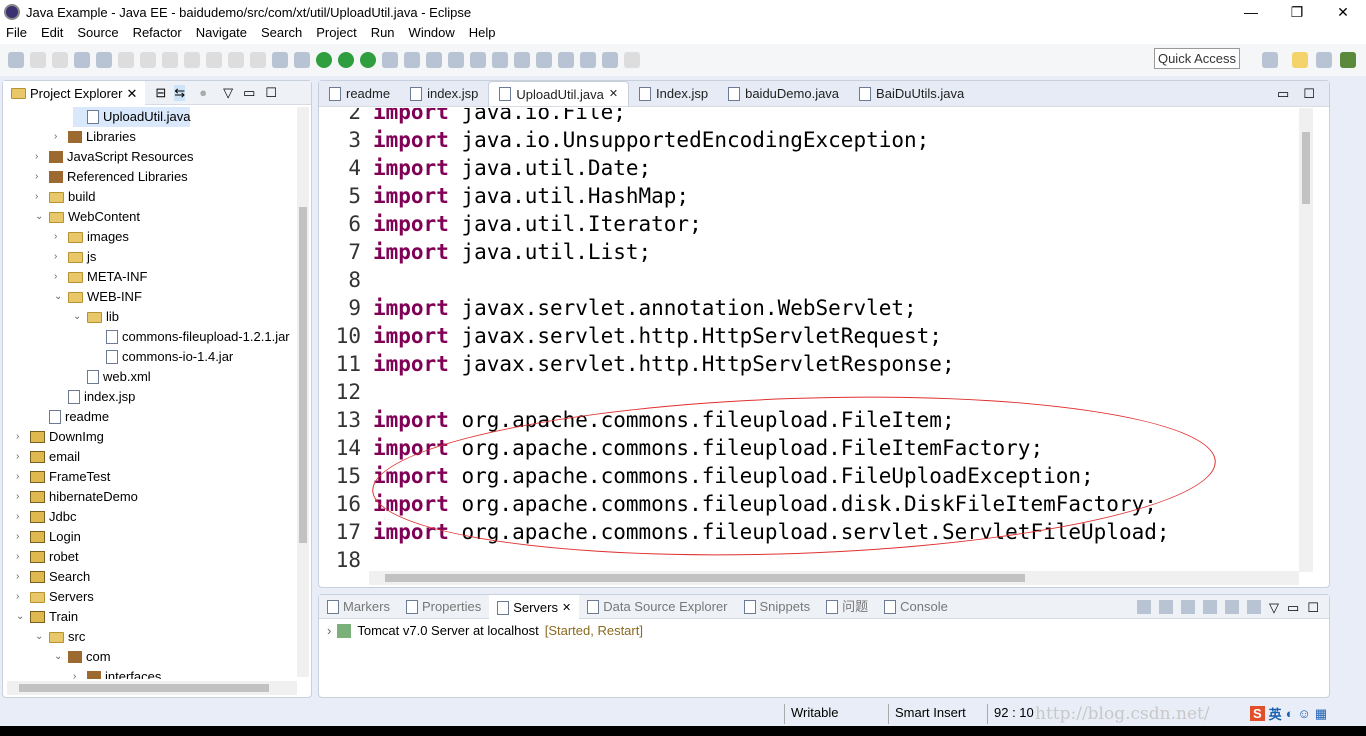 The width and height of the screenshot is (1366, 736). Describe the element at coordinates (1343, 12) in the screenshot. I see `close-button: ✕` at that location.